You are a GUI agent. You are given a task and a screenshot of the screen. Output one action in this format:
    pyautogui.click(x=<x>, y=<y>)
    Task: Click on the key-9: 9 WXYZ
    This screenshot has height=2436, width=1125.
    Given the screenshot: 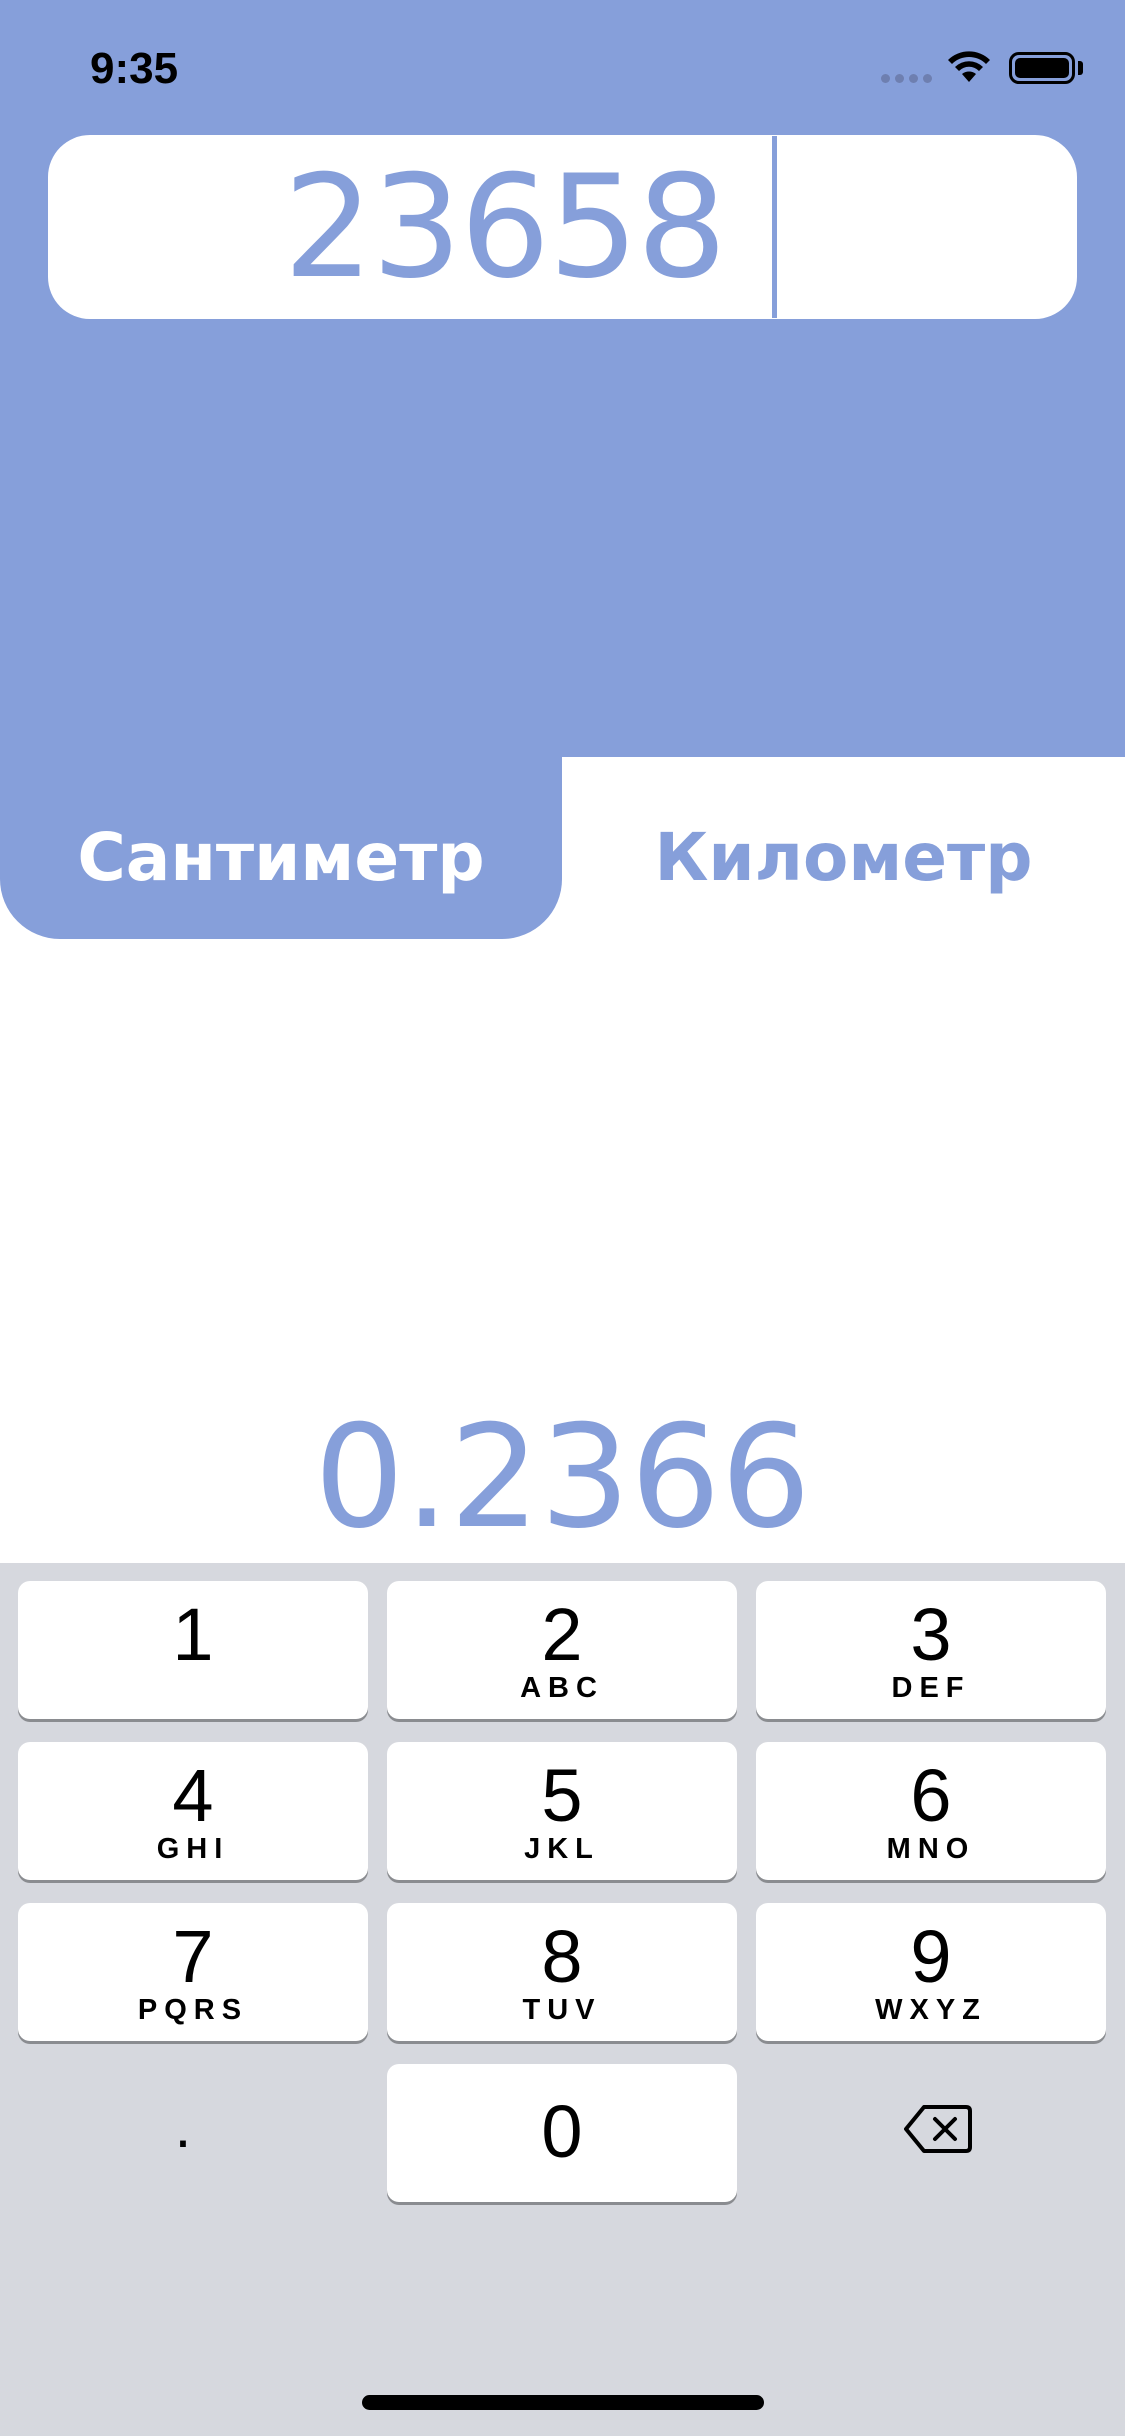 What is the action you would take?
    pyautogui.click(x=931, y=1972)
    